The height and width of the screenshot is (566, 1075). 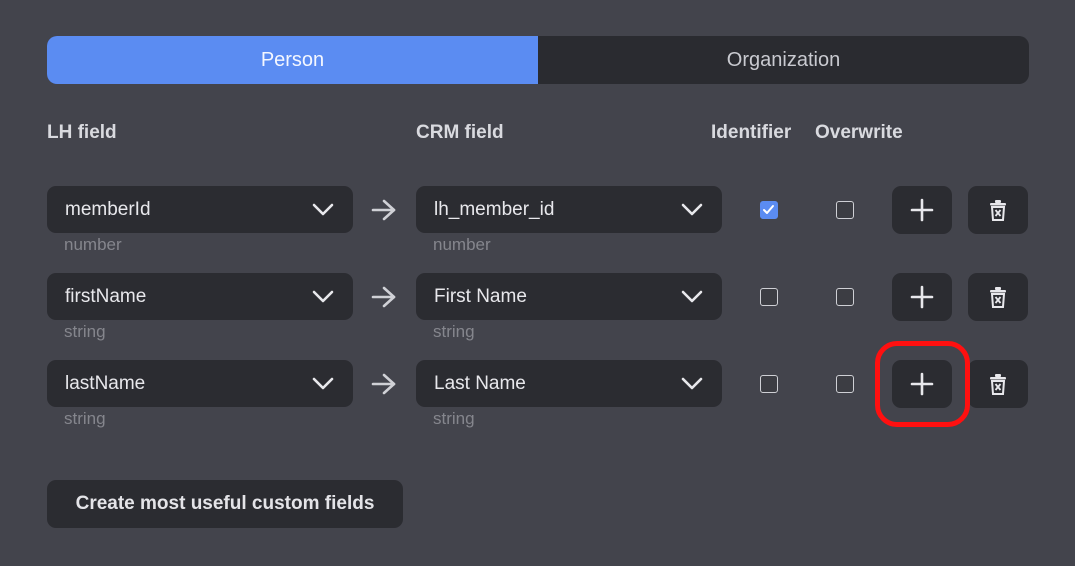 What do you see at coordinates (569, 296) in the screenshot?
I see `crm-field-select: First Name` at bounding box center [569, 296].